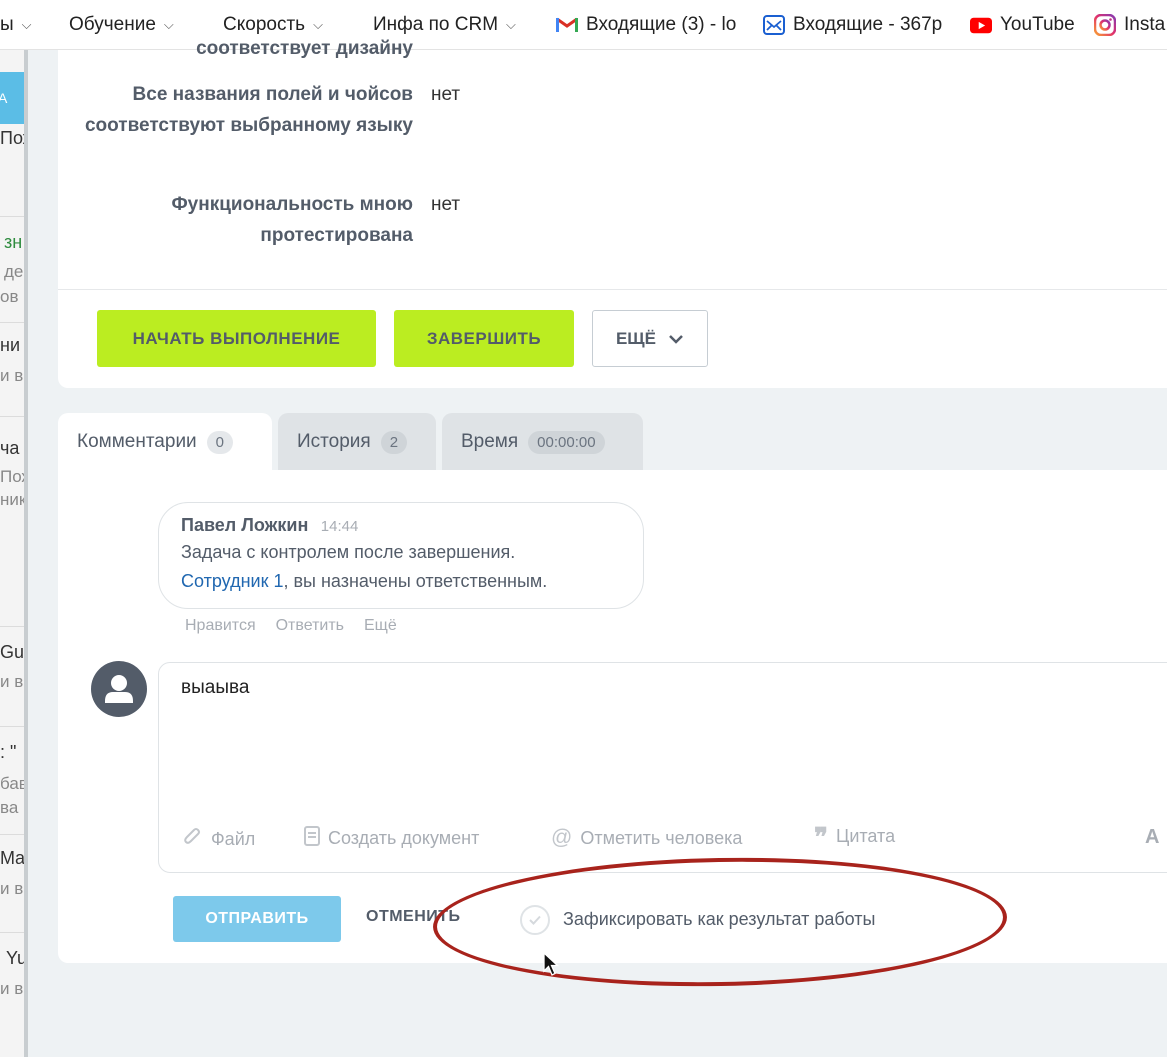 The height and width of the screenshot is (1057, 1167). What do you see at coordinates (9, 807) in the screenshot?
I see `sidebar-text: ва` at bounding box center [9, 807].